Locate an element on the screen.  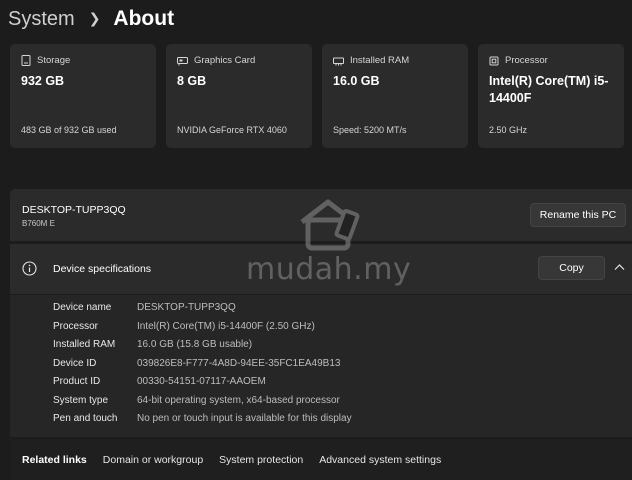
storage-card: Storage 932 GB 483 GB of 932 GB used is located at coordinates (83, 96).